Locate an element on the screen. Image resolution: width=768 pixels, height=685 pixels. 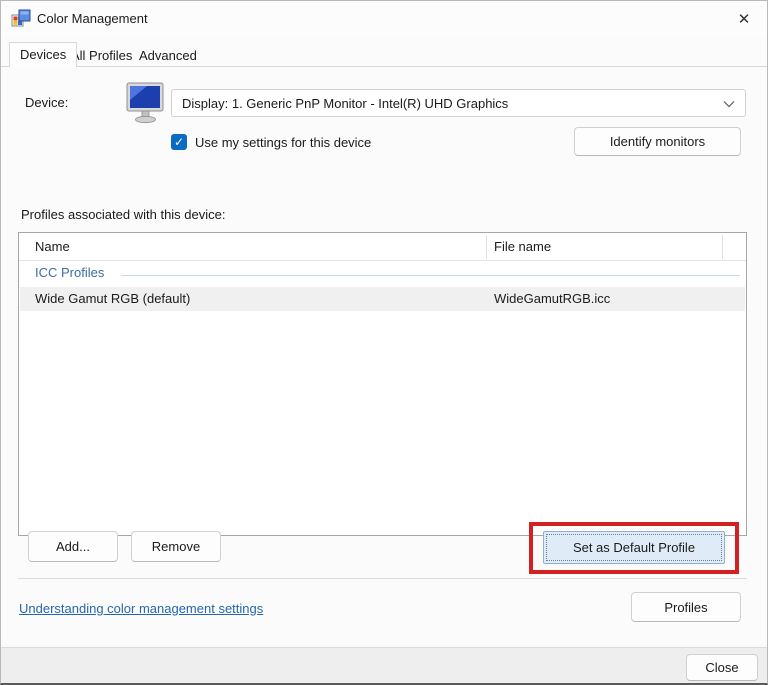
window-title: Color Management is located at coordinates (92, 18).